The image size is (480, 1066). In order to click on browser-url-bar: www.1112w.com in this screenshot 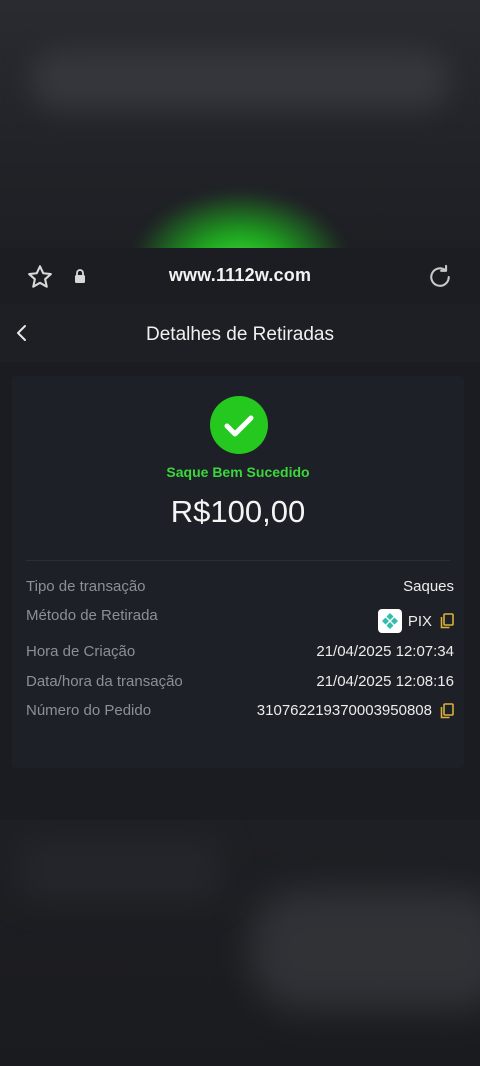, I will do `click(240, 276)`.